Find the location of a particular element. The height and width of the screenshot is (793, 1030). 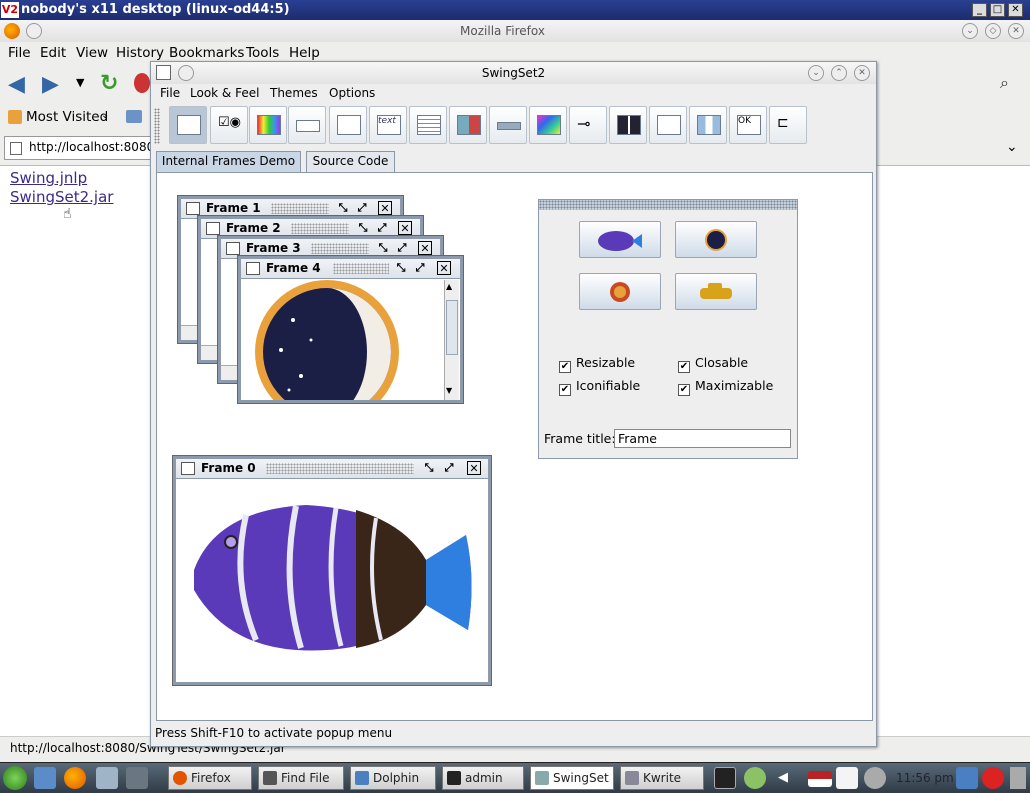

ss-menu-look-feel: Look & Feel is located at coordinates (224, 93).